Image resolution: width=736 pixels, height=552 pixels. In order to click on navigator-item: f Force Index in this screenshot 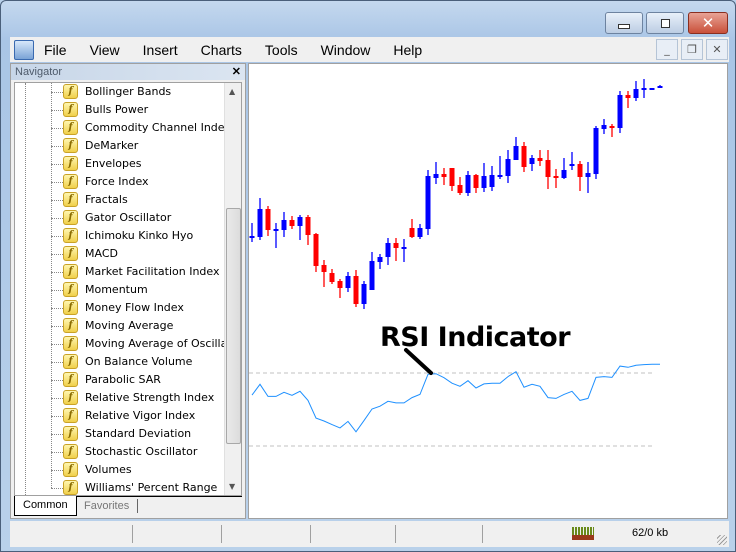, I will do `click(120, 182)`.